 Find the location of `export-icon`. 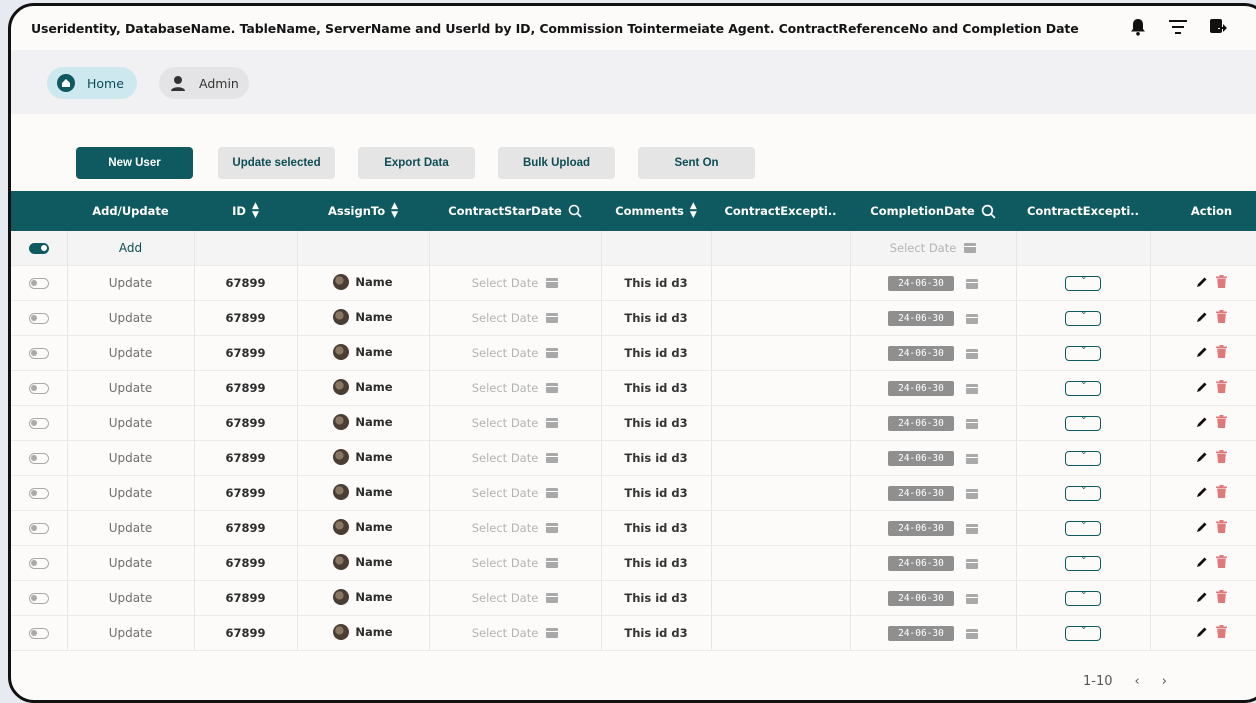

export-icon is located at coordinates (1218, 27).